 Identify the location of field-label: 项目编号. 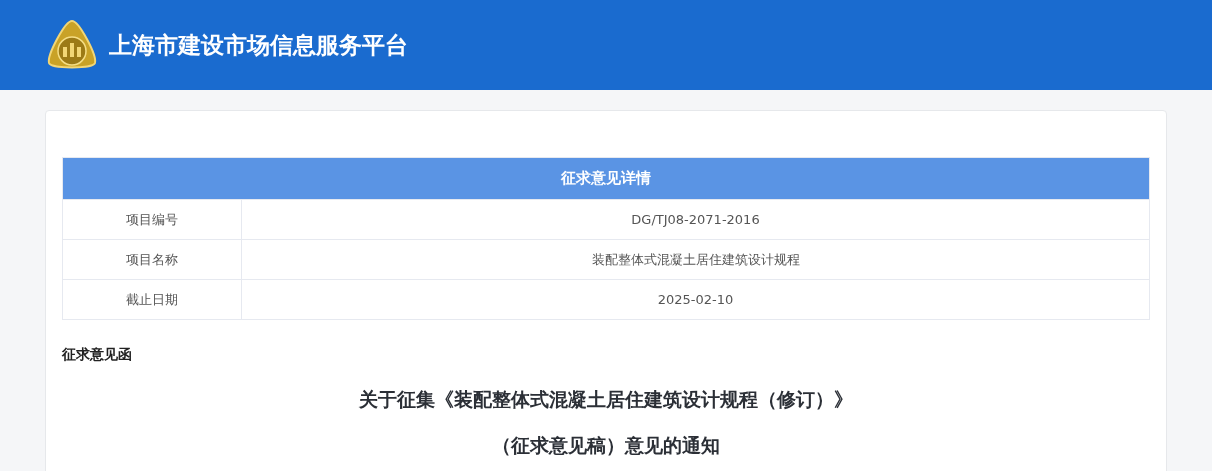
(152, 219).